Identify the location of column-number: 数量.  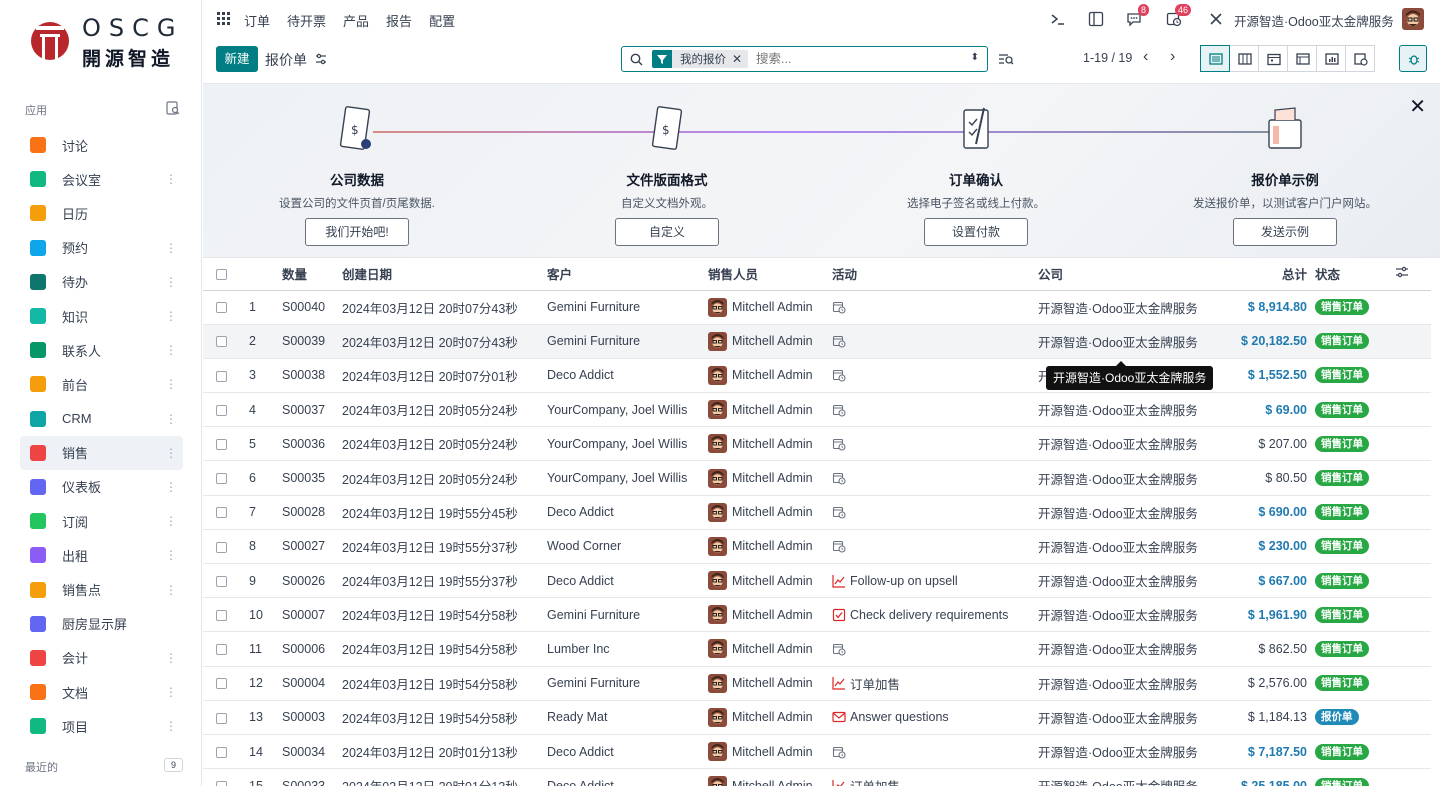
(312, 274).